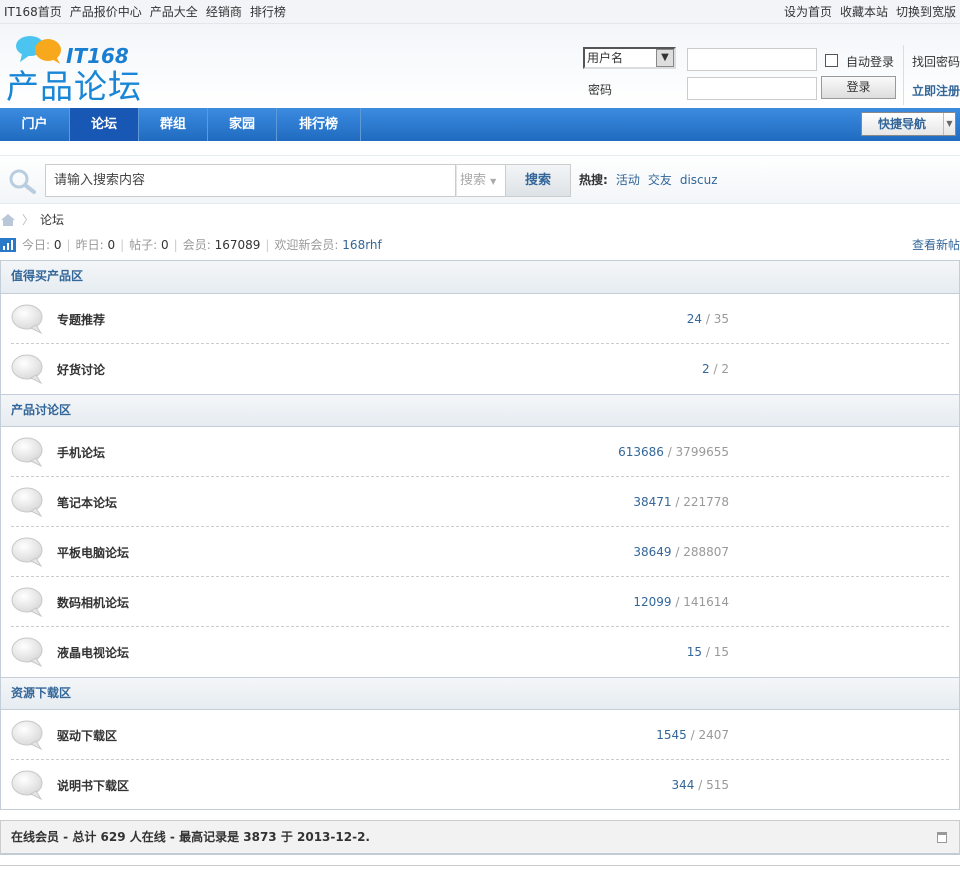 The width and height of the screenshot is (960, 873). Describe the element at coordinates (480, 693) in the screenshot. I see `category-header: 资源下载区` at that location.